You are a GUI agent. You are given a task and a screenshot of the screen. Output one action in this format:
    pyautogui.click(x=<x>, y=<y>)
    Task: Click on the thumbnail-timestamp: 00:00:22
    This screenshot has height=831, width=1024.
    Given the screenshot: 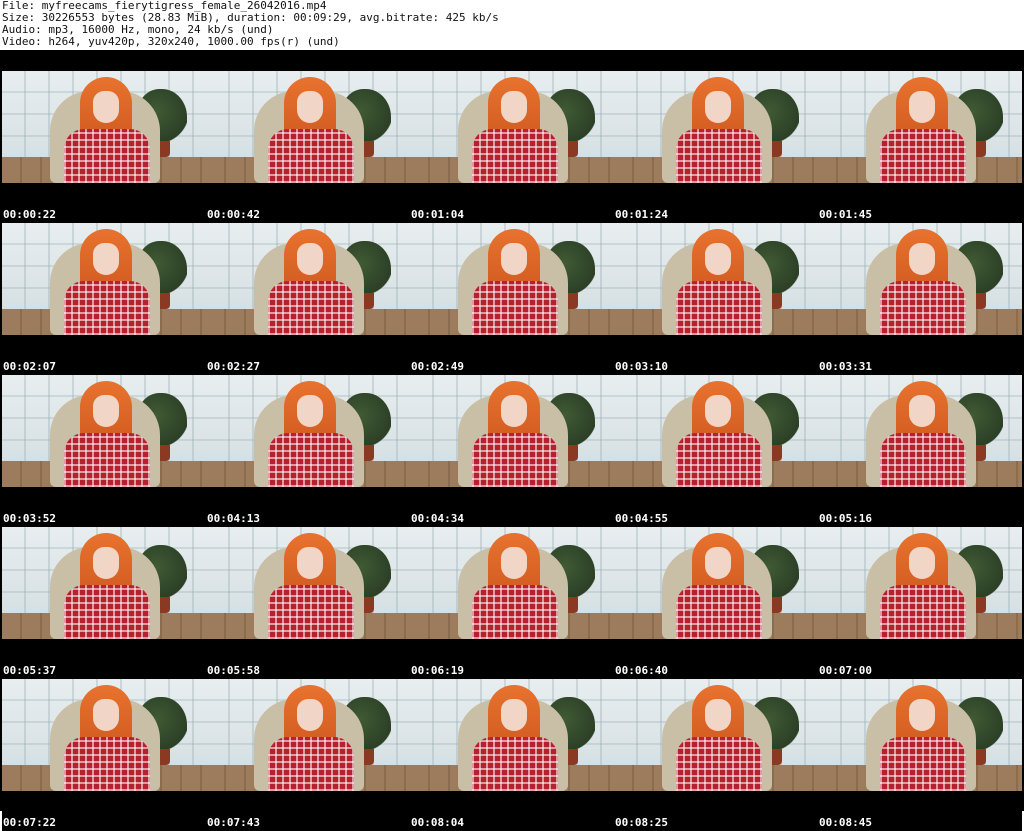 What is the action you would take?
    pyautogui.click(x=29, y=214)
    